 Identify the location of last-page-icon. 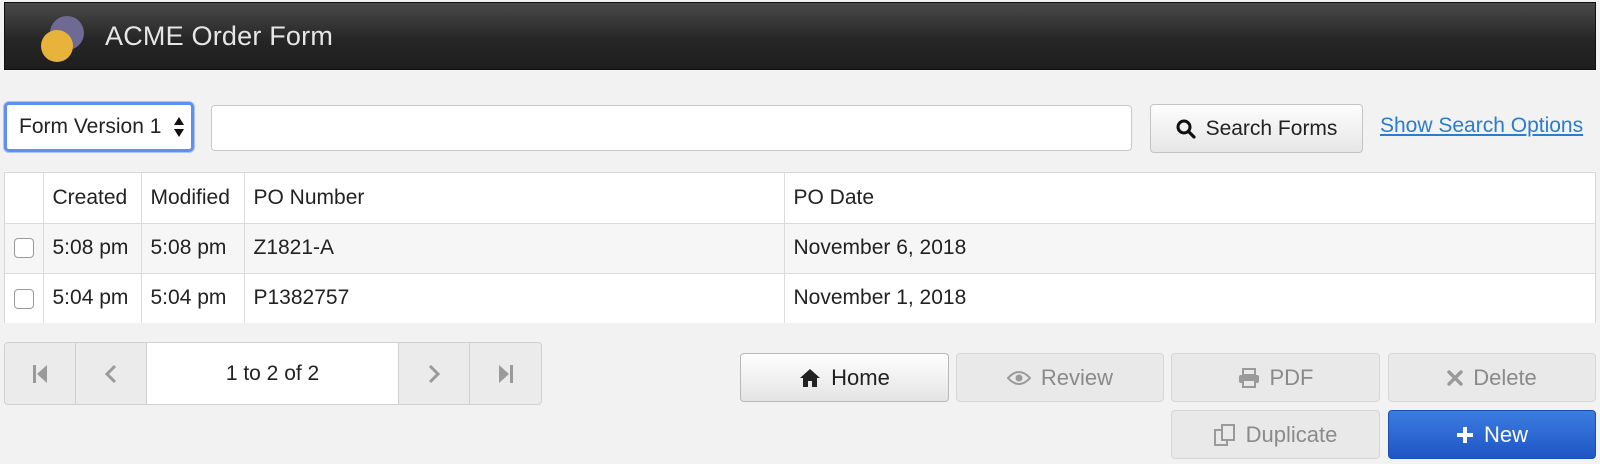
(505, 373).